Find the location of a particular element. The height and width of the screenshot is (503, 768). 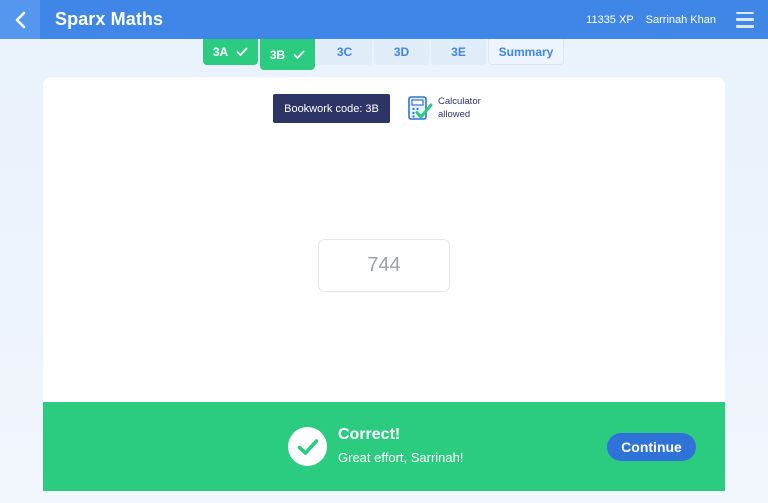

tab-3a: 3A is located at coordinates (230, 52).